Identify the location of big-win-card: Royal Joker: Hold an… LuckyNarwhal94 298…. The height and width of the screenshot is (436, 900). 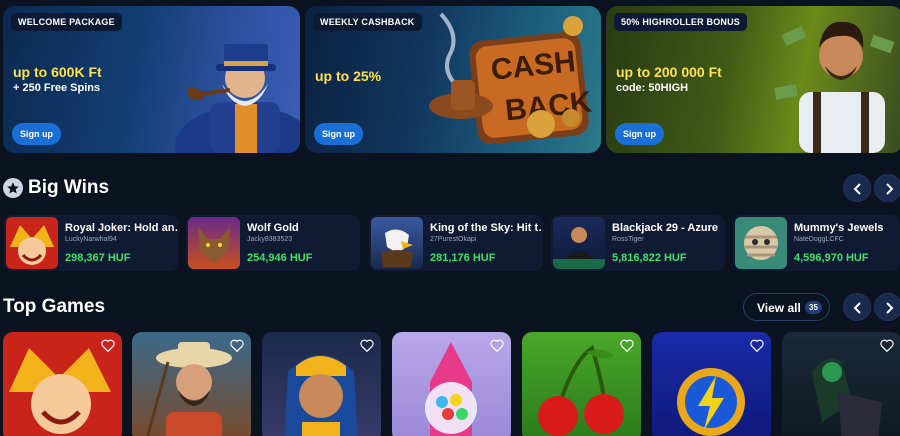
(91, 243).